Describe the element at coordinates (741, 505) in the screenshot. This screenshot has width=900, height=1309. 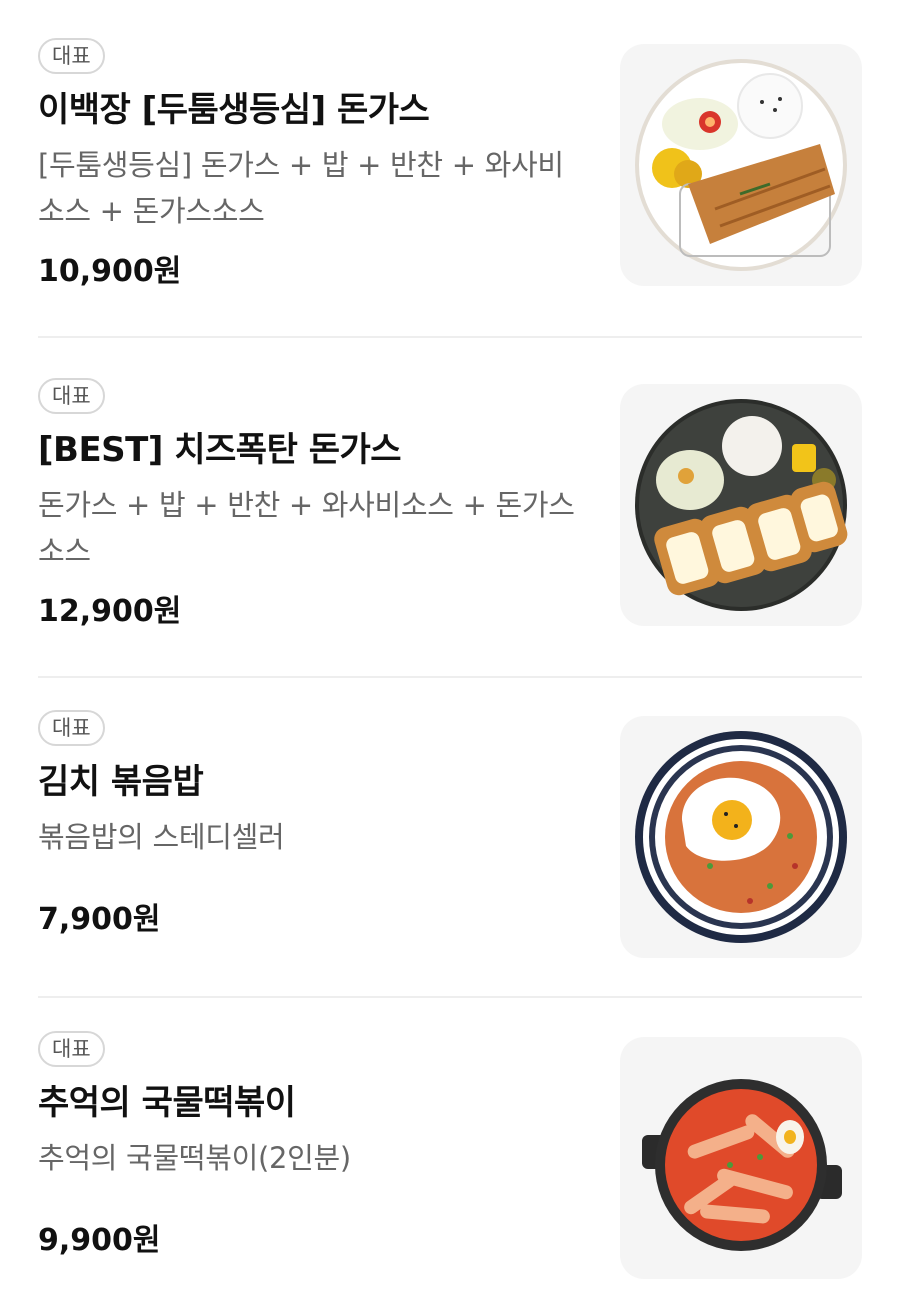
I see `cheese-cutlet-plate-image` at that location.